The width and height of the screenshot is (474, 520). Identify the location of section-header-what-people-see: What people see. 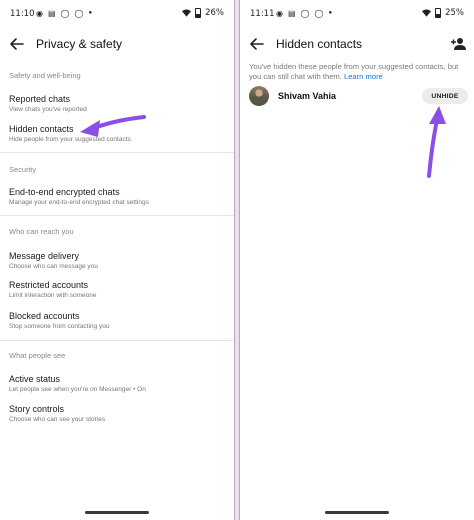
(37, 355).